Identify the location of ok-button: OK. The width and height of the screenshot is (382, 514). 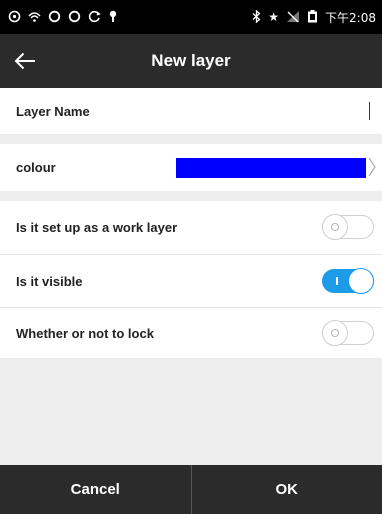
(287, 489).